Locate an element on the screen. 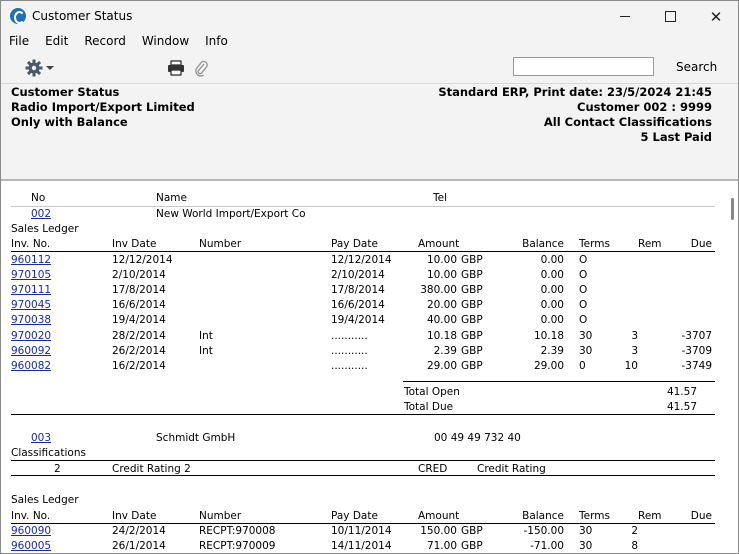  customer-number-link: 003 is located at coordinates (41, 438).